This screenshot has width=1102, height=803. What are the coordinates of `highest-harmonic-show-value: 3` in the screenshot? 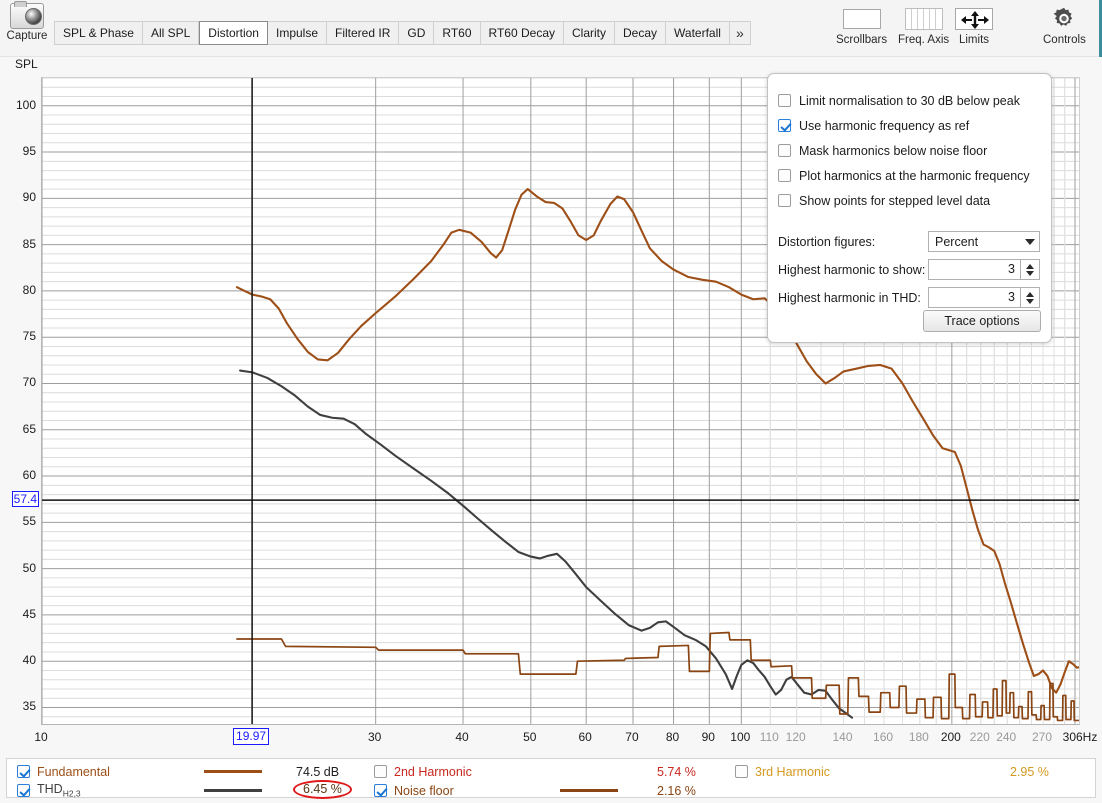 It's located at (974, 269).